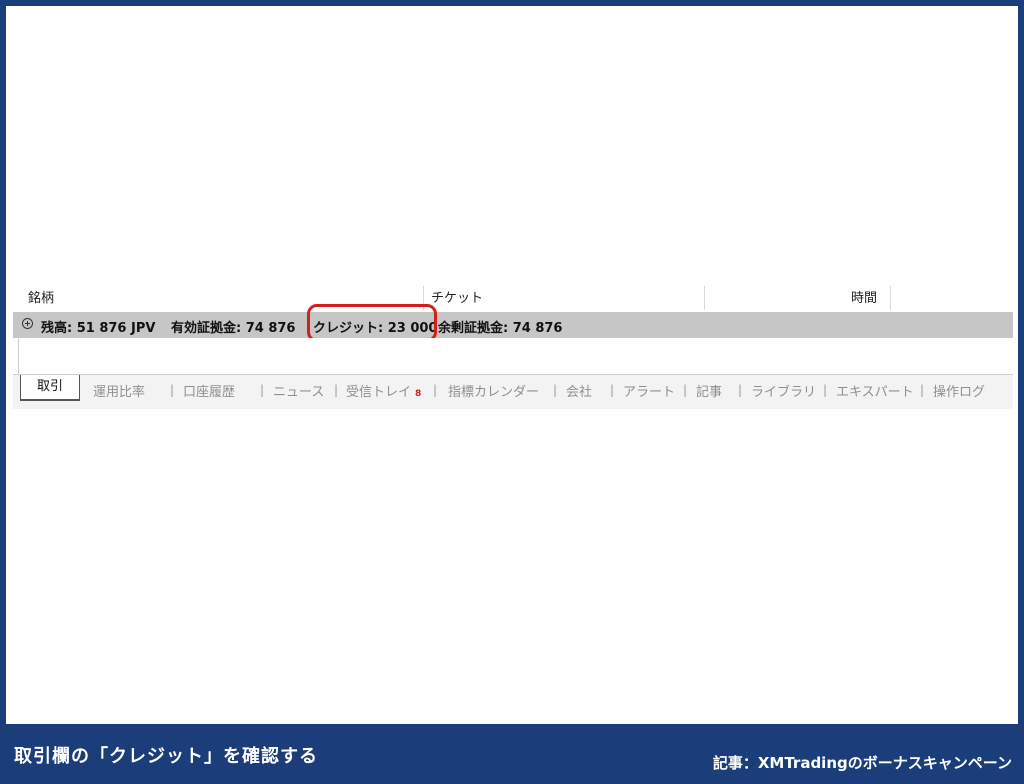 This screenshot has width=1024, height=784. What do you see at coordinates (959, 390) in the screenshot?
I see `tab-journal: 操作ログ` at bounding box center [959, 390].